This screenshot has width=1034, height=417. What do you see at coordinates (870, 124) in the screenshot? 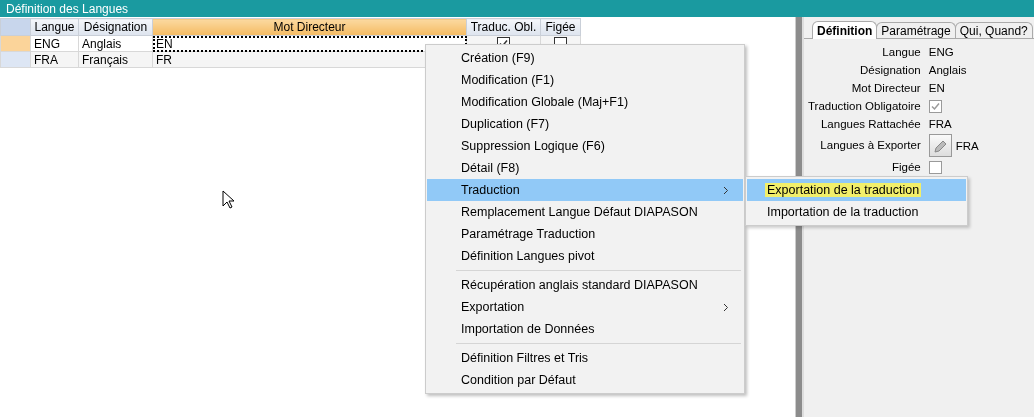
I see `field-label: Langues Rattachée` at bounding box center [870, 124].